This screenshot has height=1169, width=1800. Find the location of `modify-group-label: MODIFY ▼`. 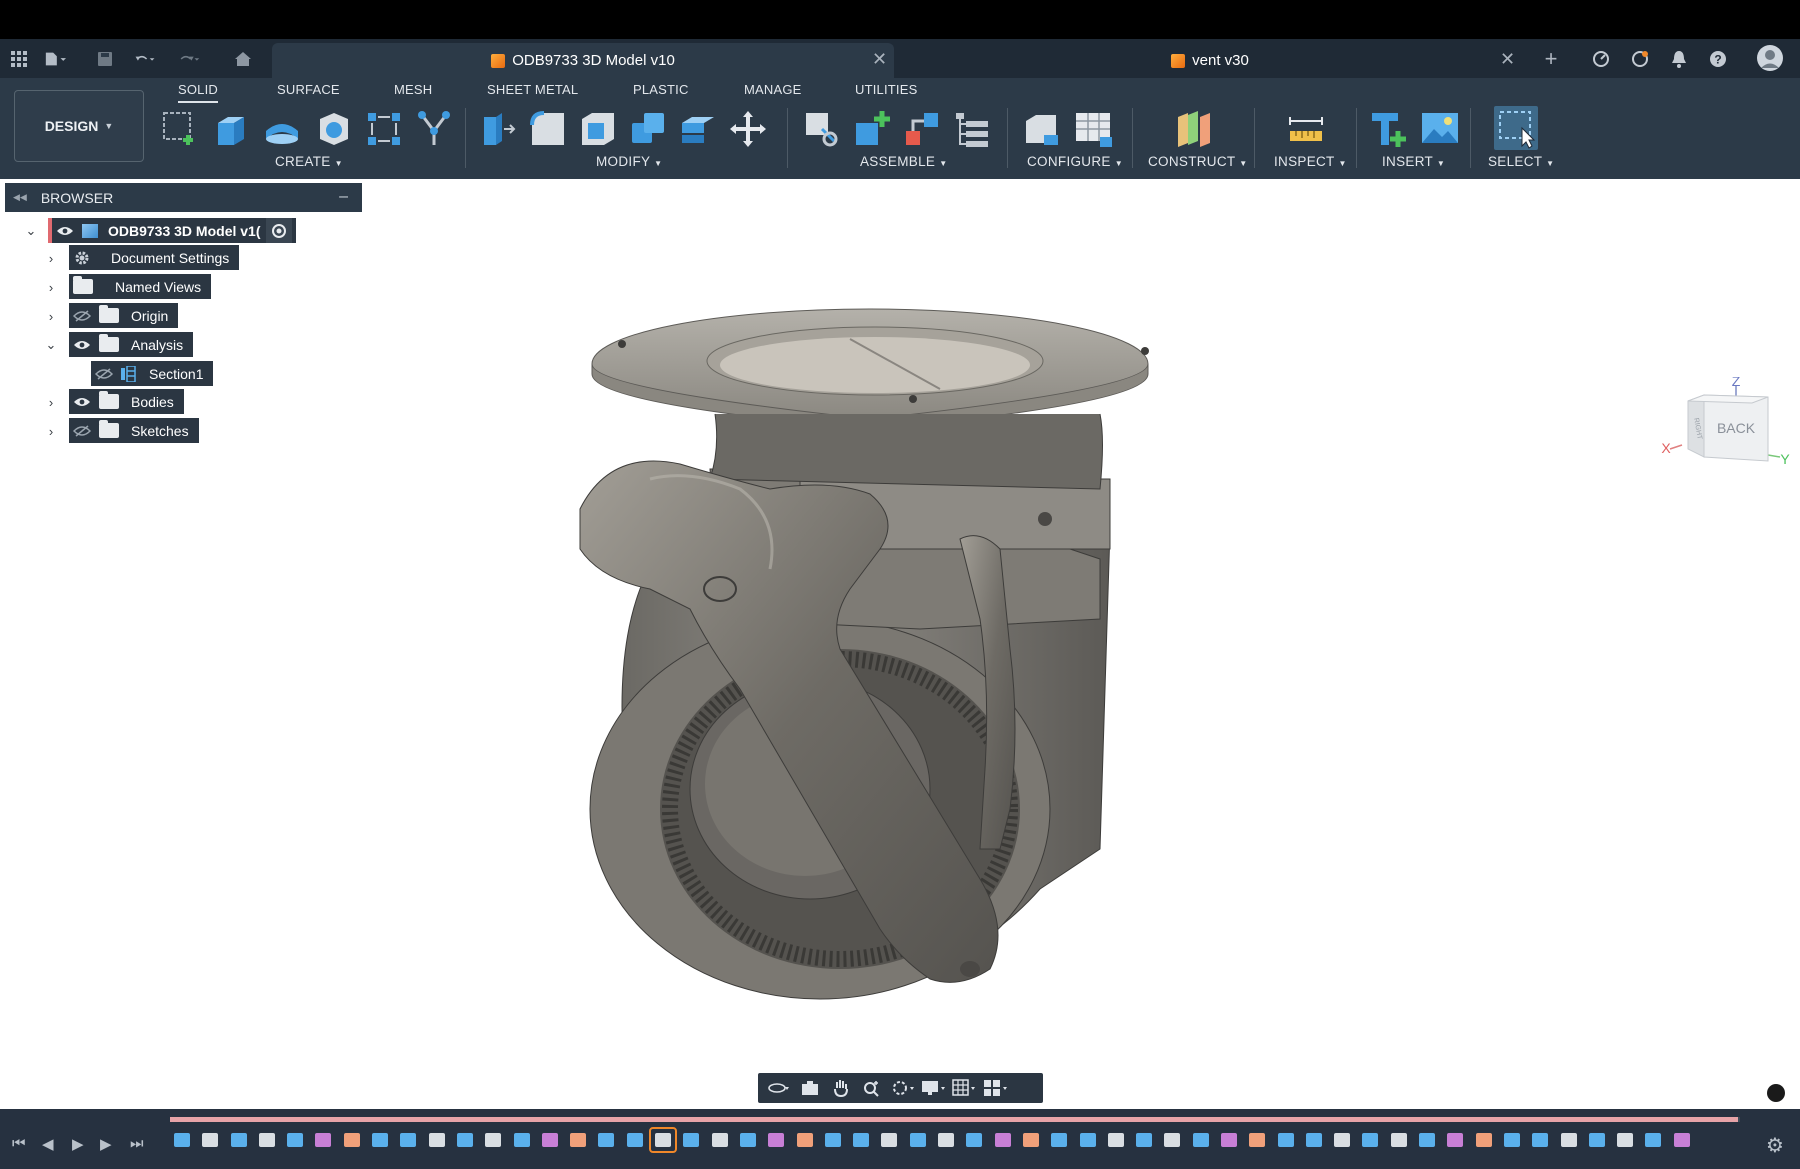

modify-group-label: MODIFY ▼ is located at coordinates (629, 161).